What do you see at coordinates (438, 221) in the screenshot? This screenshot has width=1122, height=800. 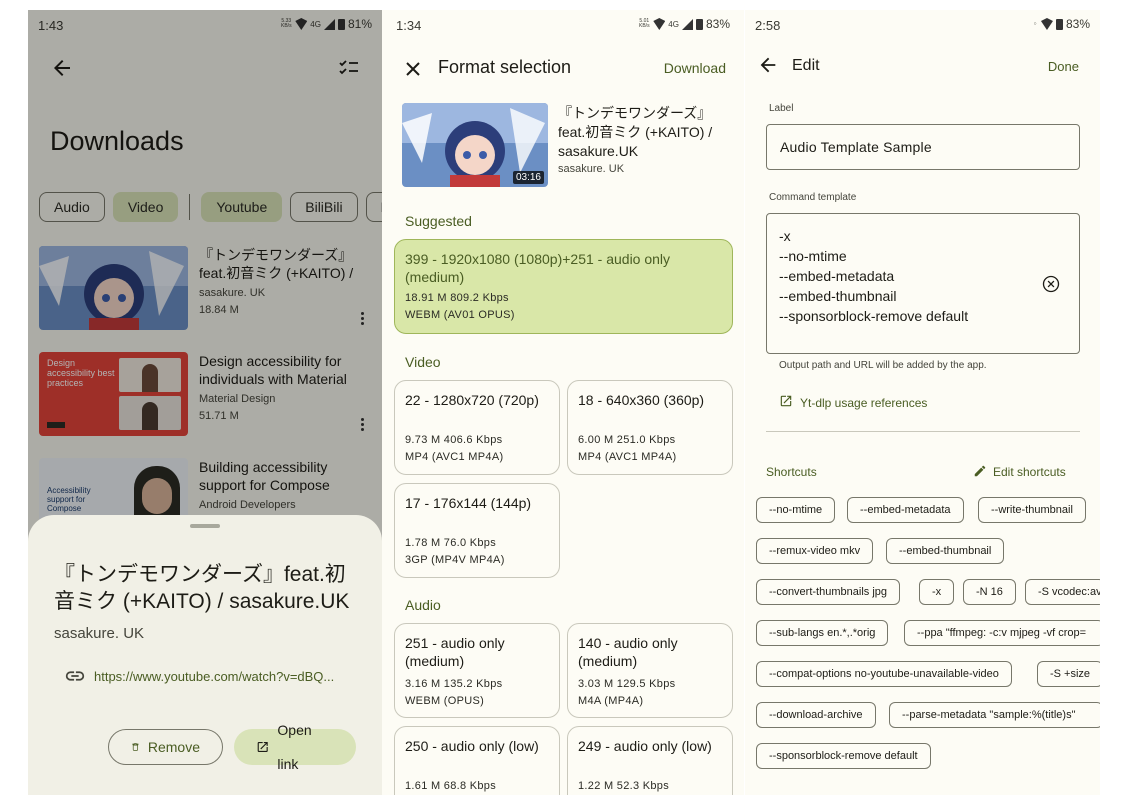 I see `section-suggested: Suggested` at bounding box center [438, 221].